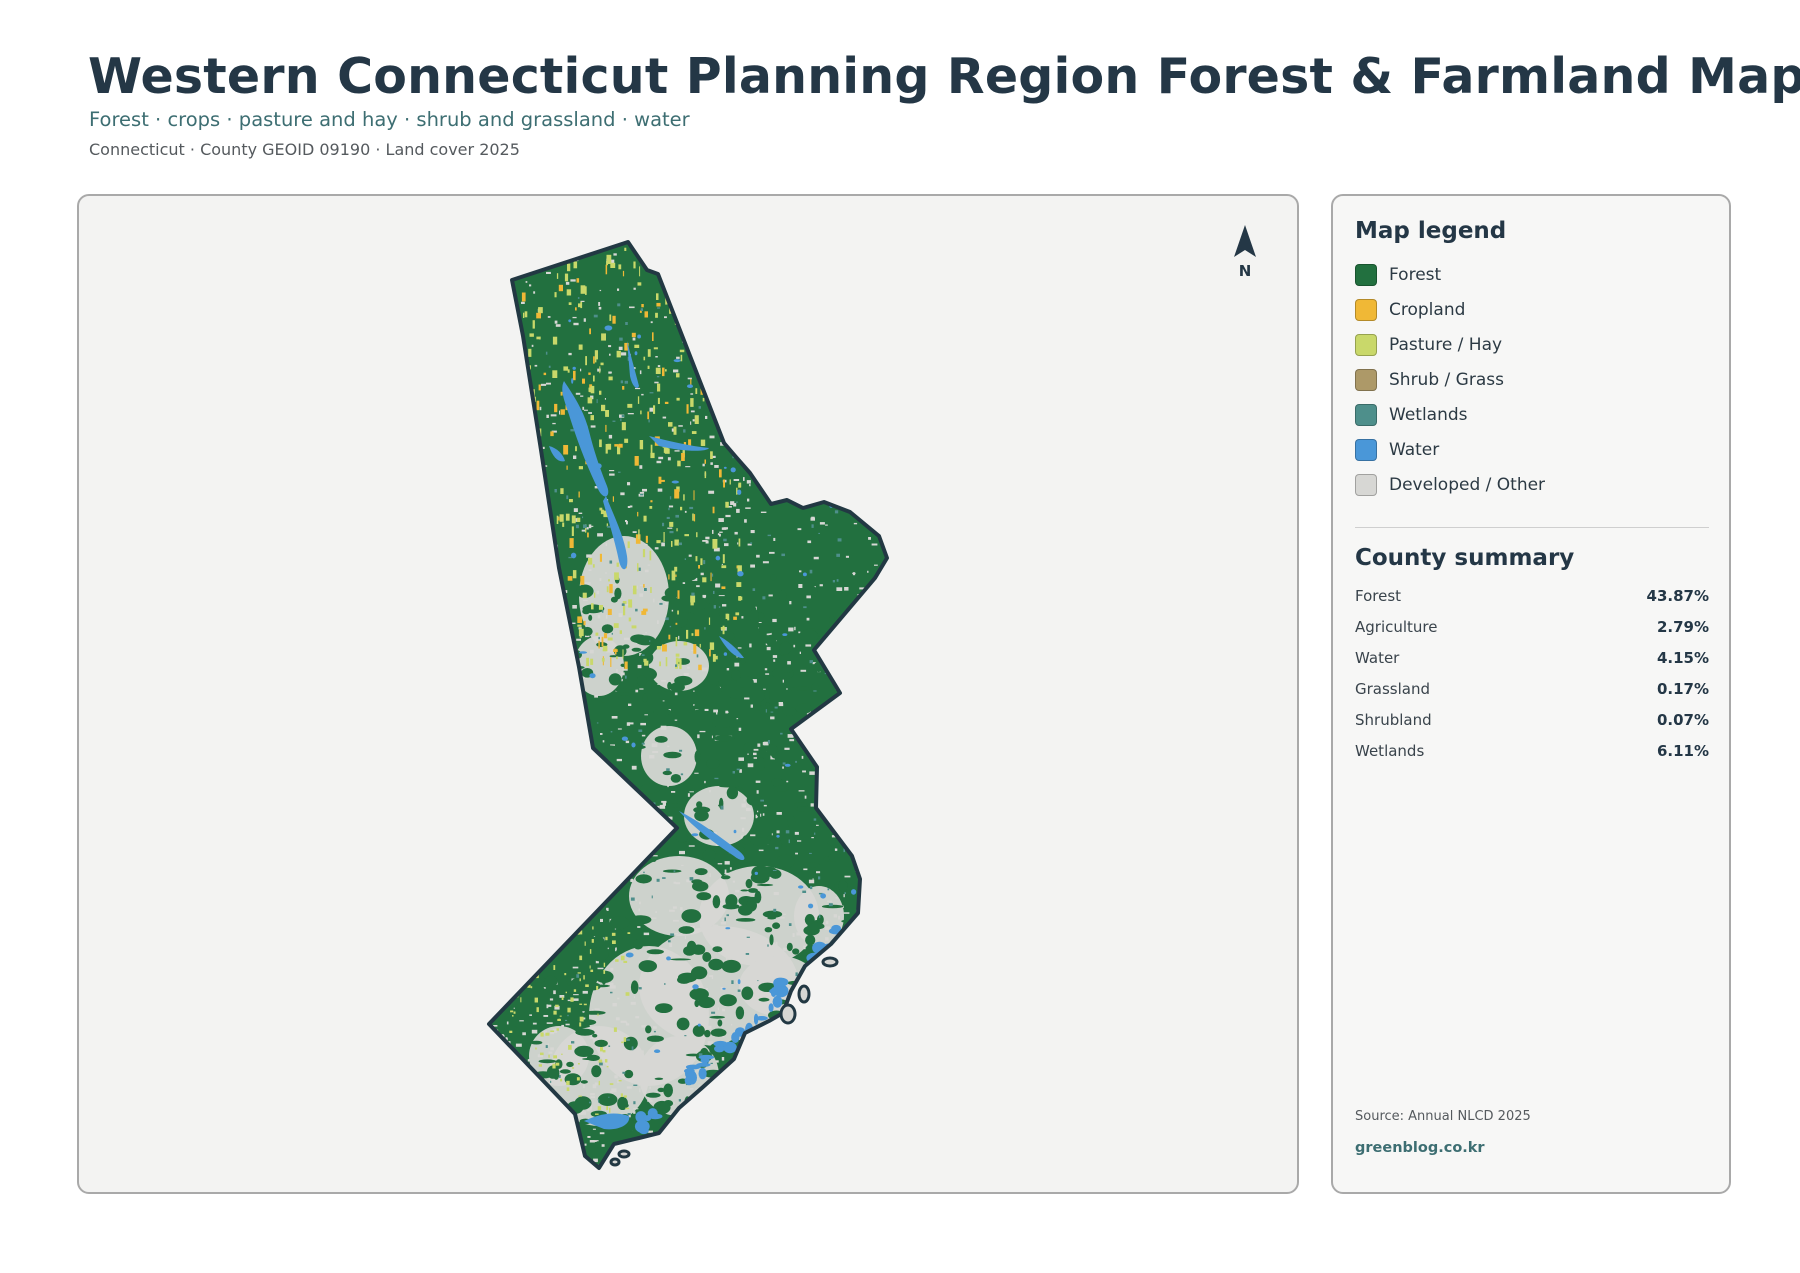 Image resolution: width=1800 pixels, height=1273 pixels. Describe the element at coordinates (1467, 485) in the screenshot. I see `legend-label: Developed / Other` at that location.